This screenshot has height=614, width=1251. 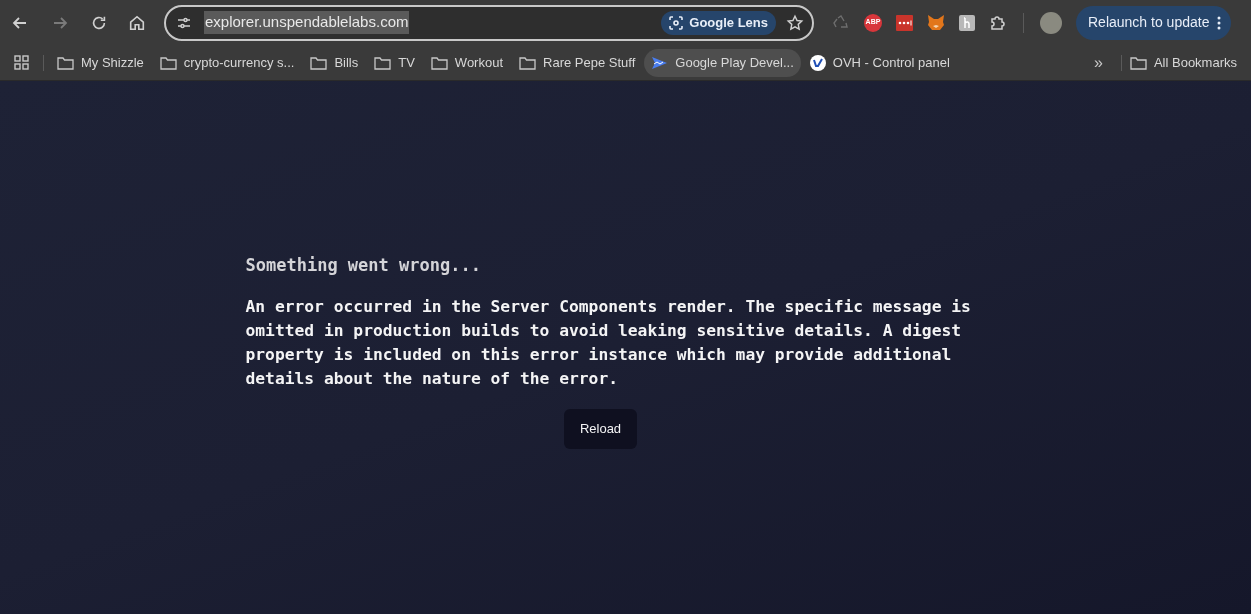 What do you see at coordinates (467, 62) in the screenshot?
I see `bookmark-item: Workout` at bounding box center [467, 62].